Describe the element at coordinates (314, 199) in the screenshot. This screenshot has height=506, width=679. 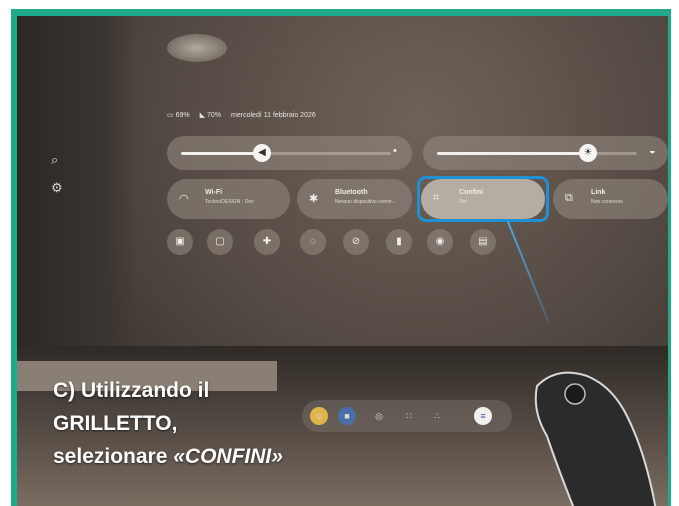
I see `bluetooth-icon: ✱` at that location.